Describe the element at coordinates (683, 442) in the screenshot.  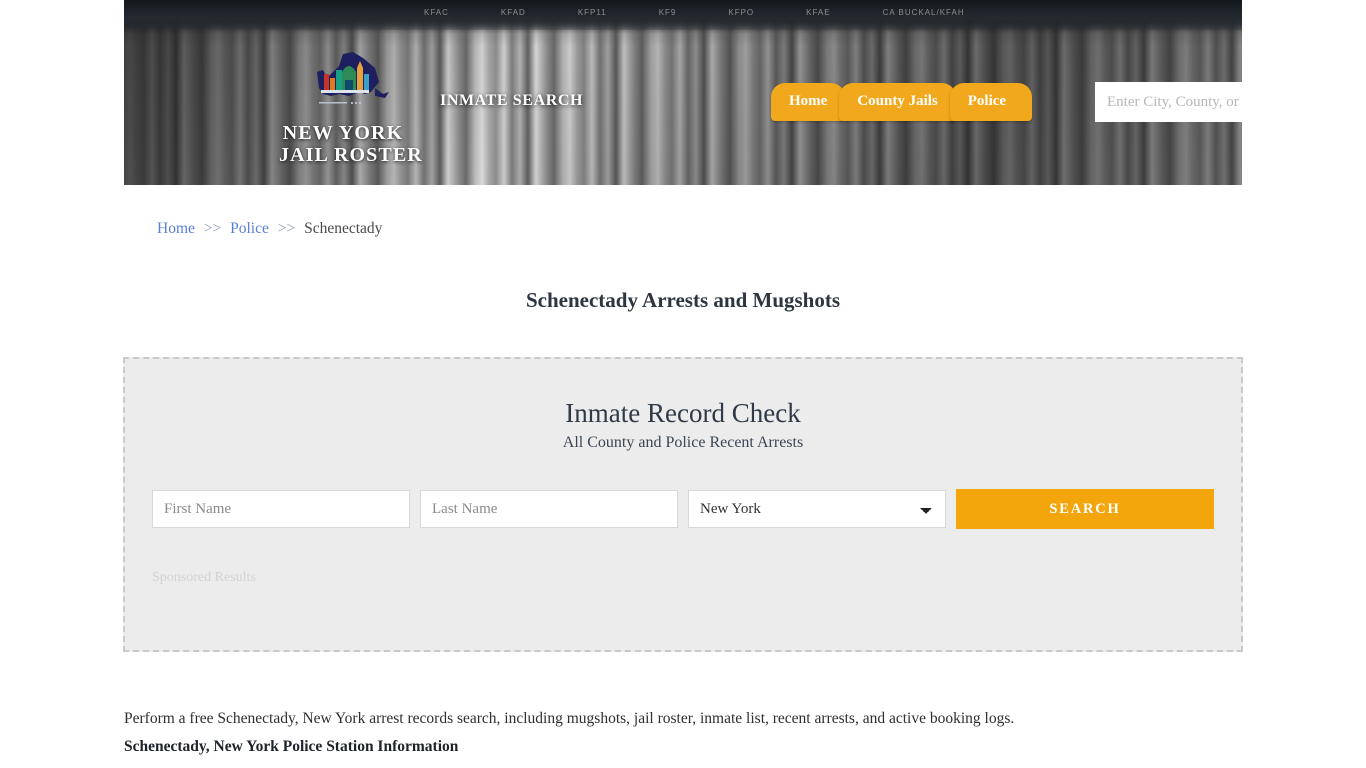
I see `panel-subtitle: All County and Police Recent Arrests` at that location.